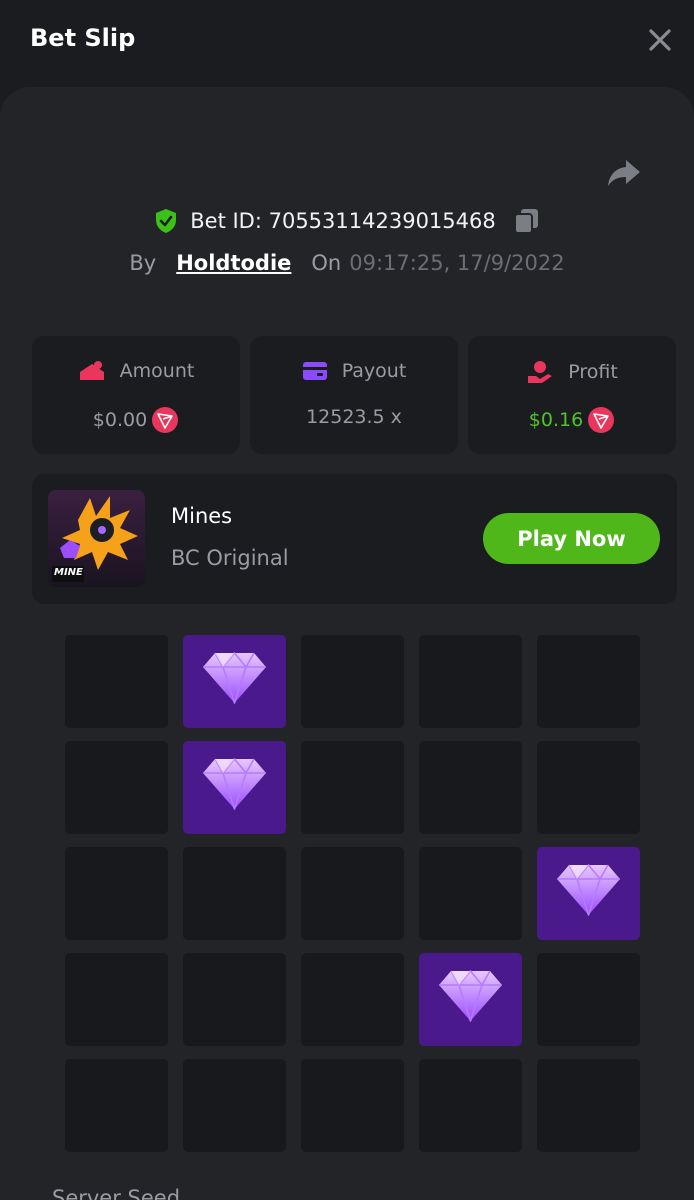  Describe the element at coordinates (526, 221) in the screenshot. I see `copy-icon` at that location.